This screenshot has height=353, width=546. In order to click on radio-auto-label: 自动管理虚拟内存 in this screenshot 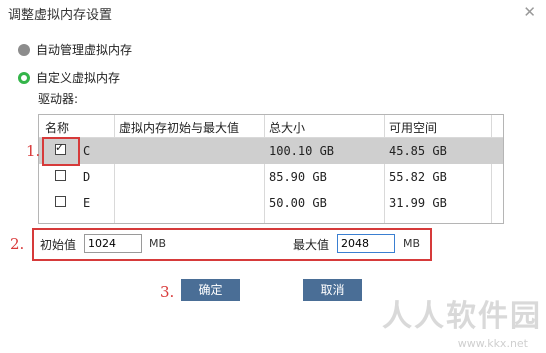, I will do `click(84, 50)`.